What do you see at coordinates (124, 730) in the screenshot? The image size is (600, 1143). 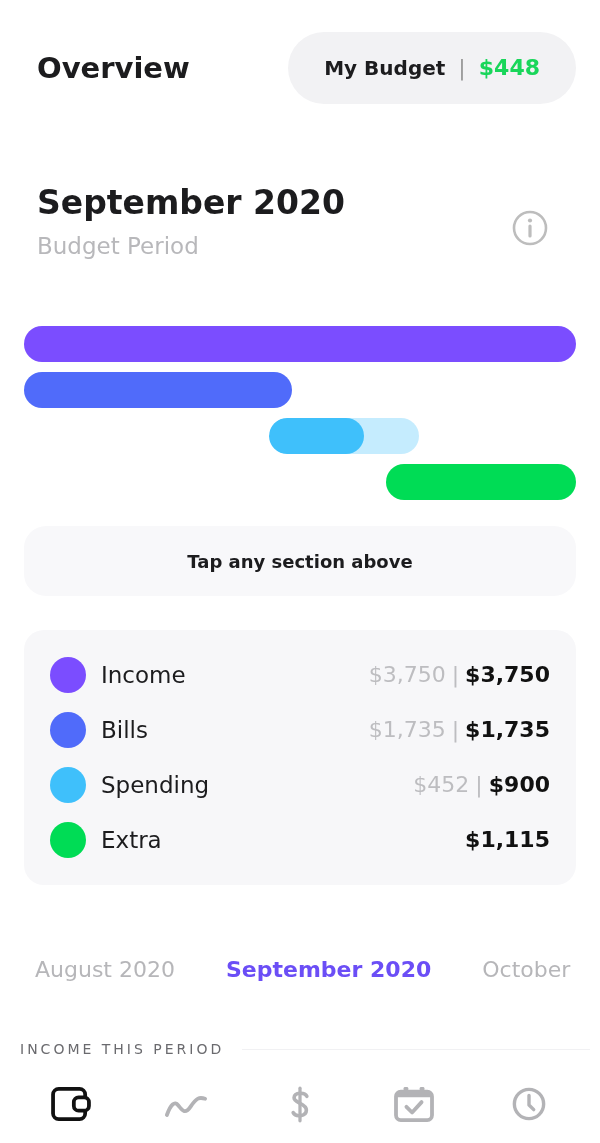 I see `category-name: Bills` at bounding box center [124, 730].